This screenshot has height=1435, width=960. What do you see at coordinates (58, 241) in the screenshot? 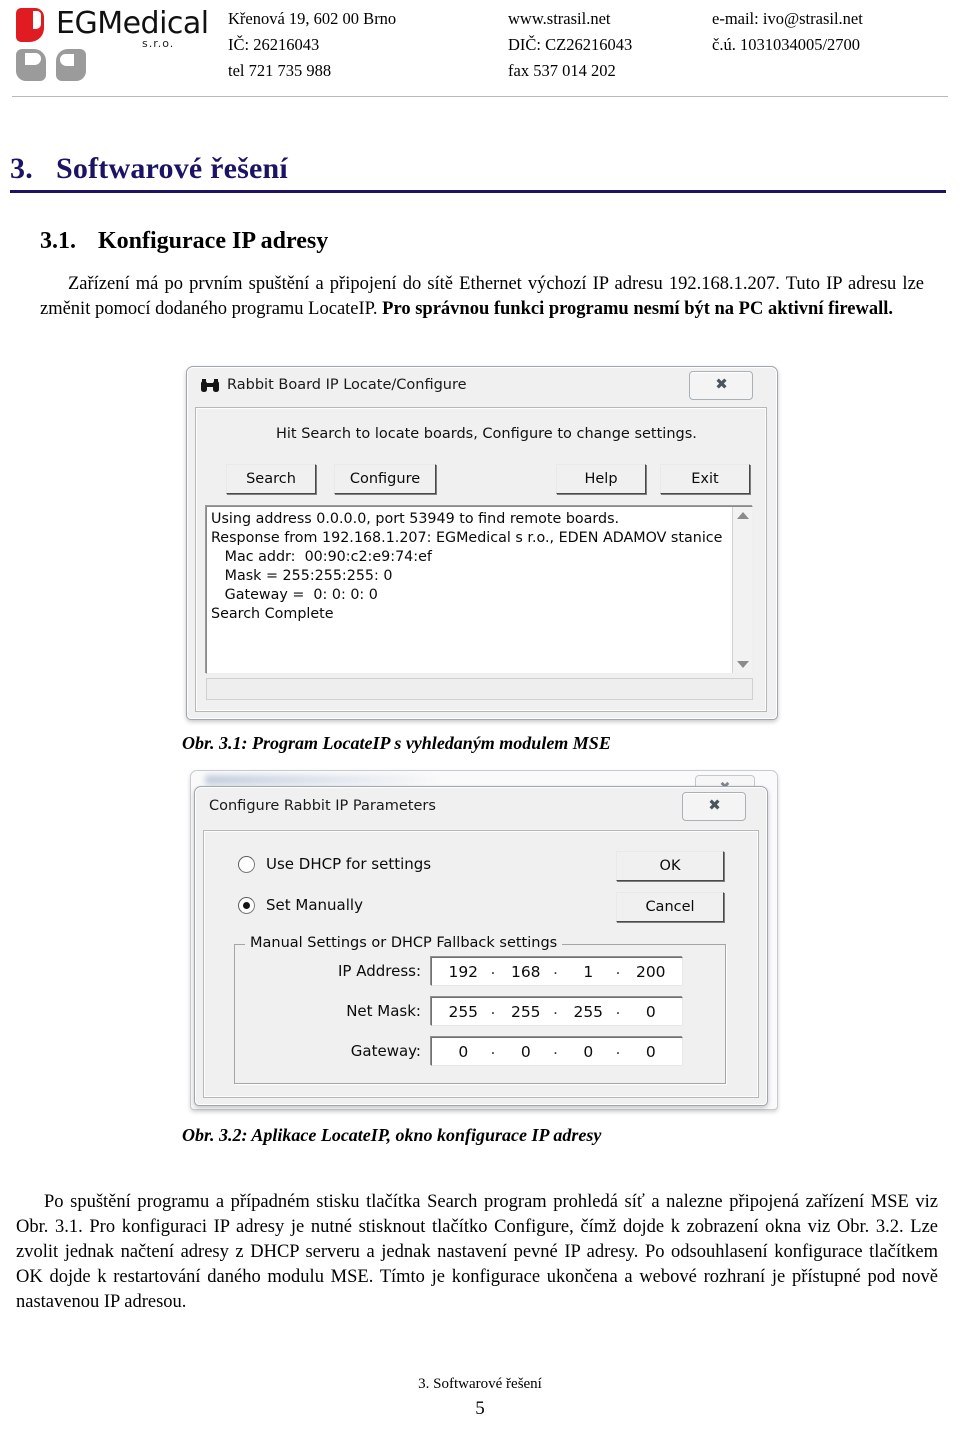
I see `section-heading-2-number: 3.1.` at bounding box center [58, 241].